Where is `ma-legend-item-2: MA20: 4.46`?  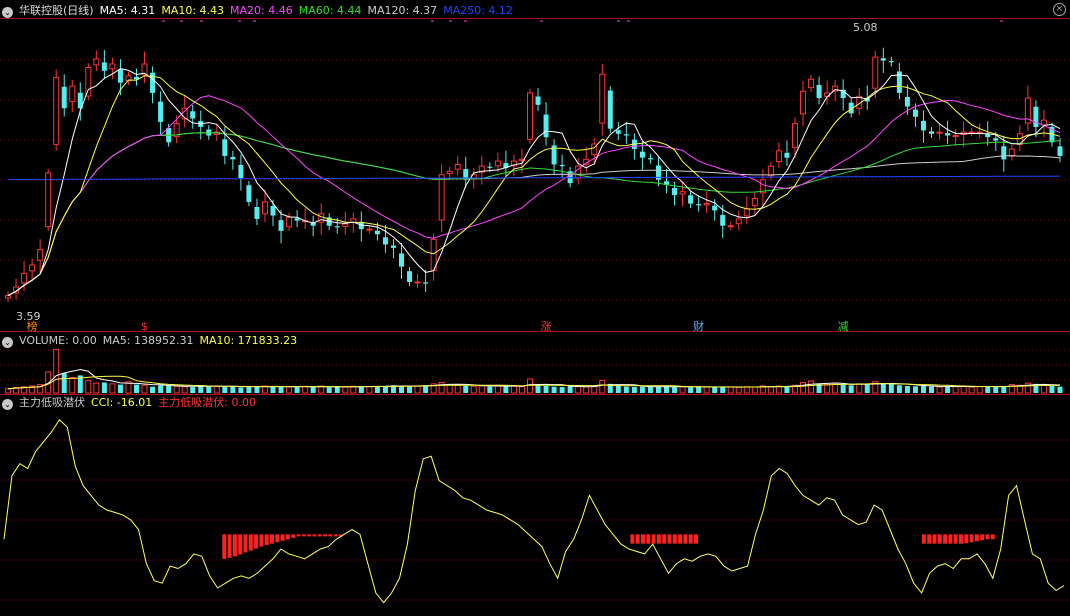 ma-legend-item-2: MA20: 4.46 is located at coordinates (261, 10).